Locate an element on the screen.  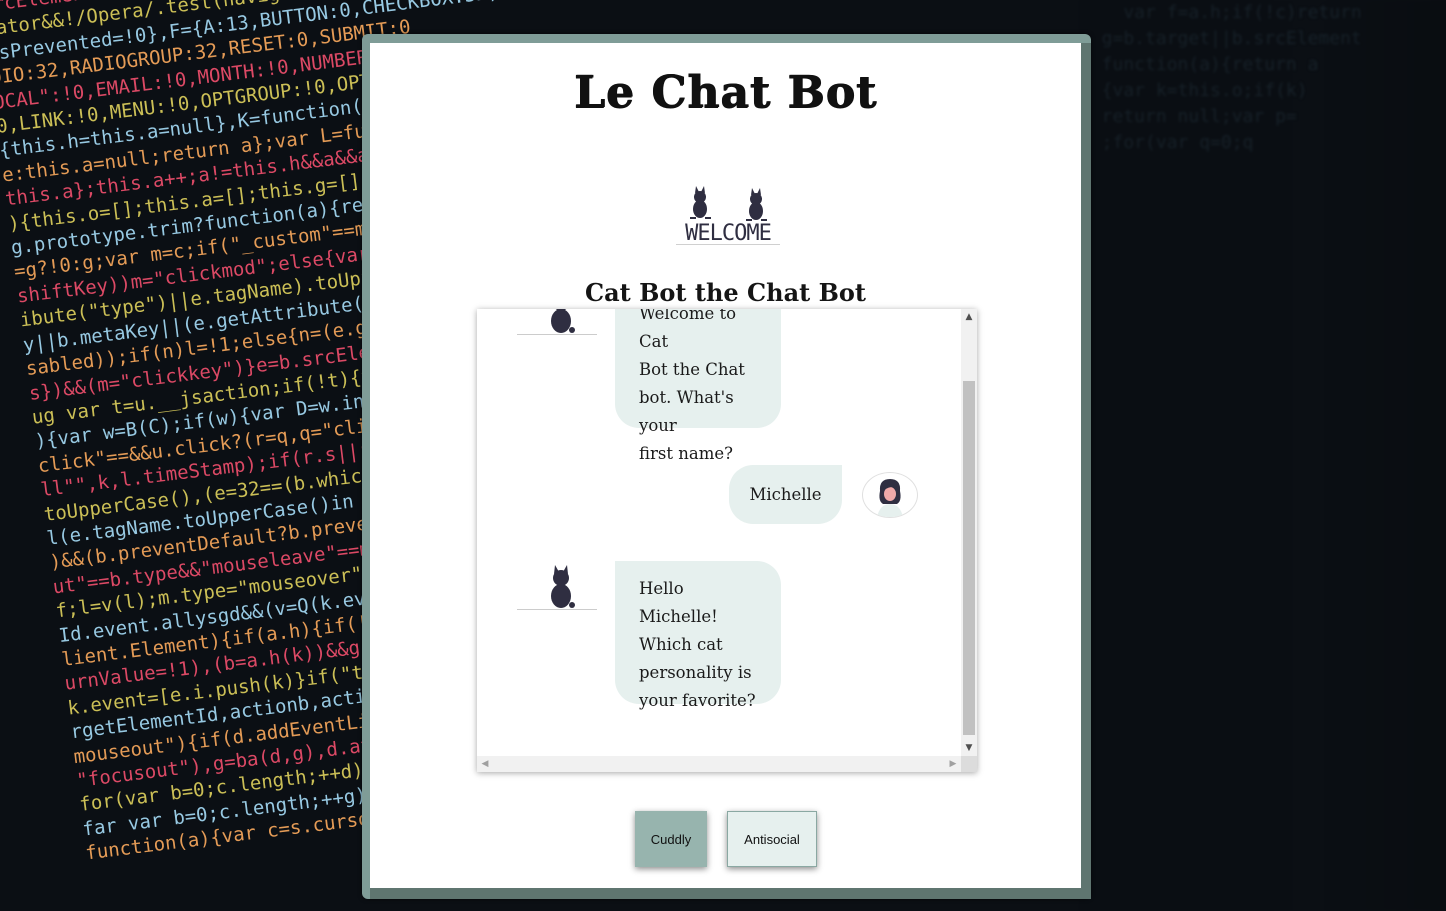
user-avatar-icon is located at coordinates (890, 498).